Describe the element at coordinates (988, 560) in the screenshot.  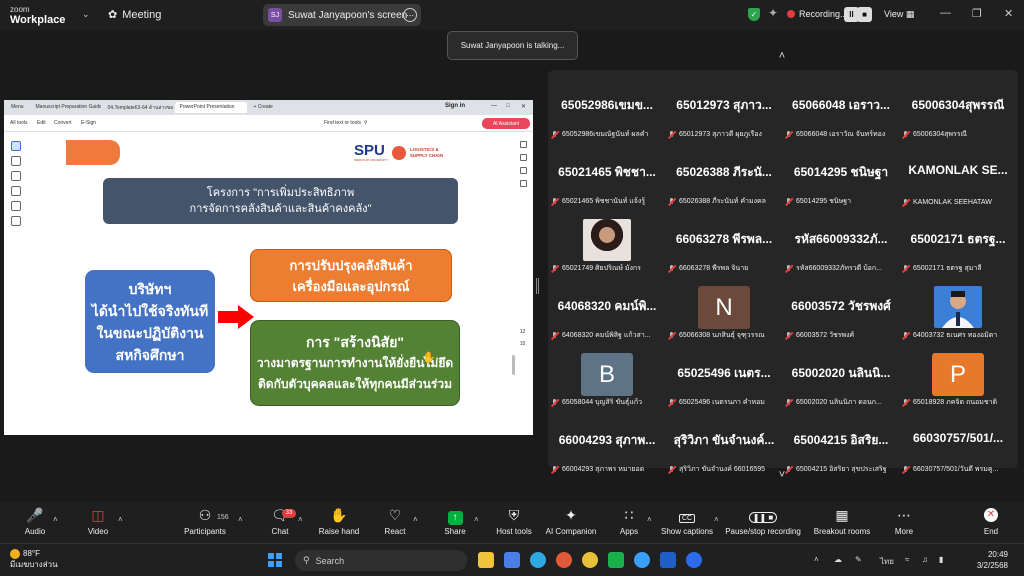
I see `system-clock: 20:49 3/2/2568` at that location.